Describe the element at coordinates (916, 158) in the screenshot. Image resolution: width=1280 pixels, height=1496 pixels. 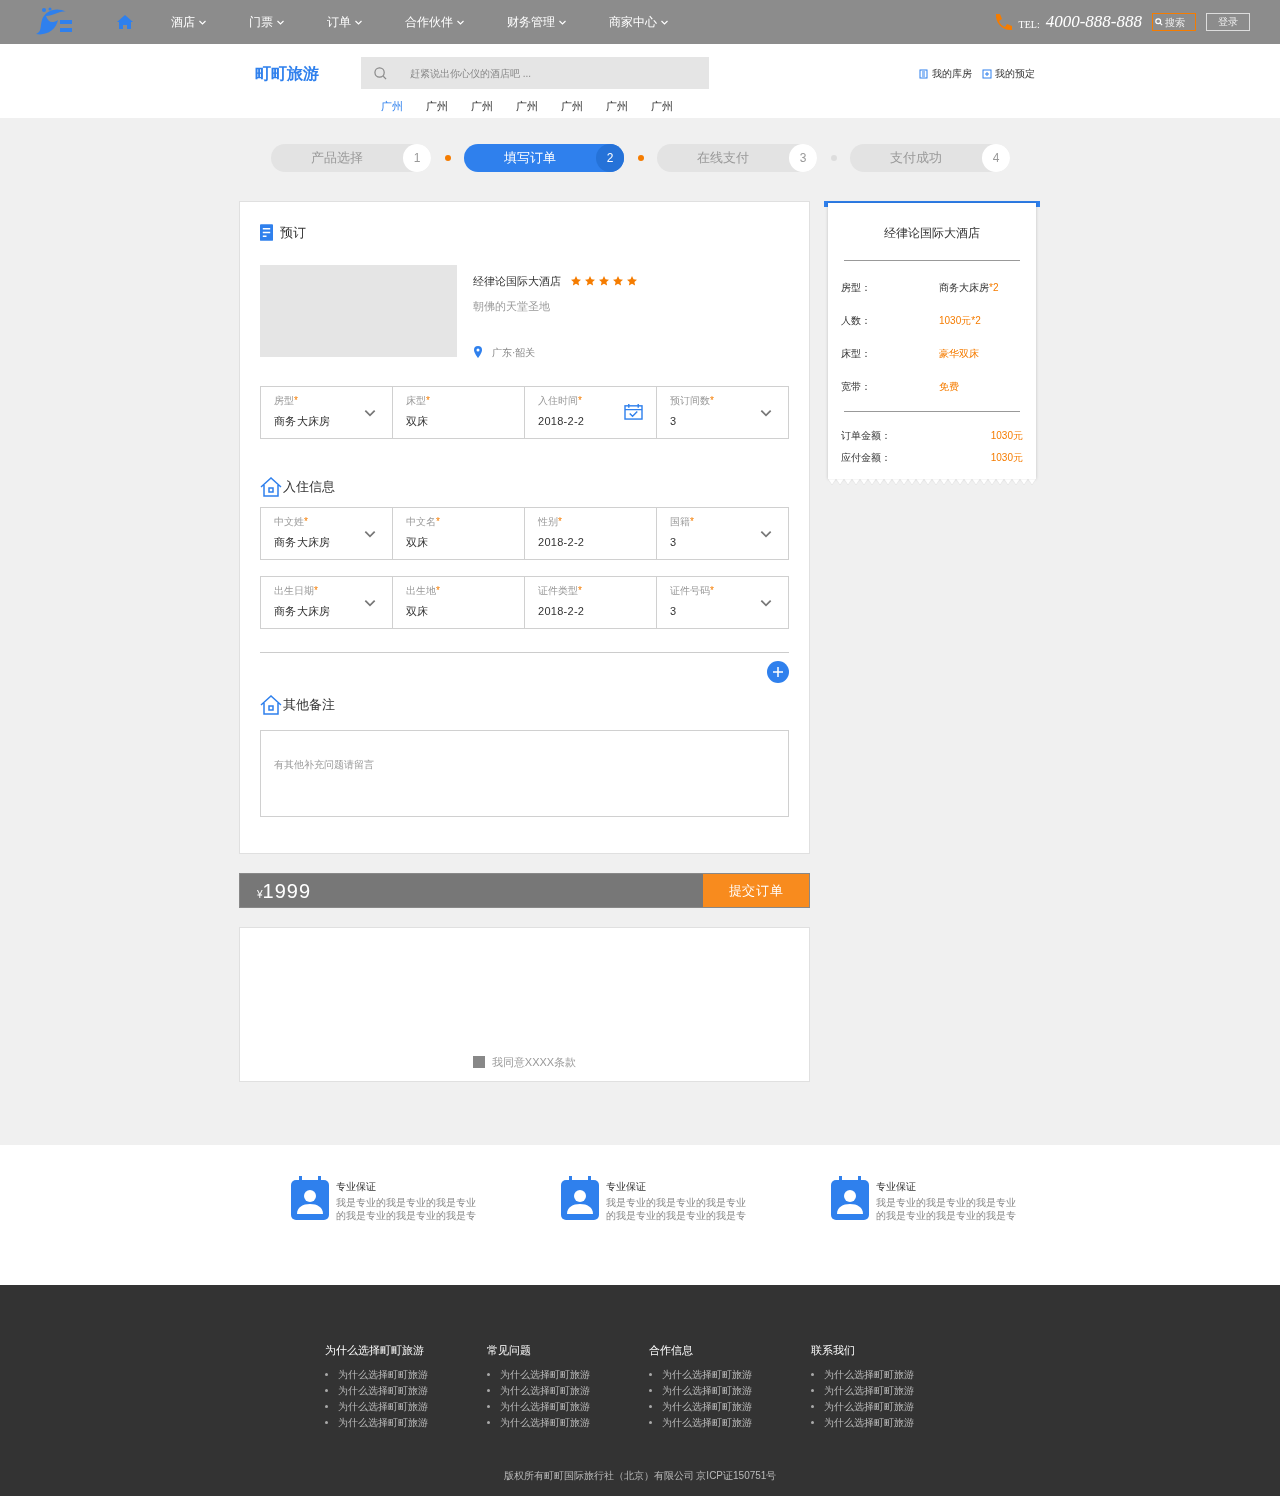
I see `step-label: 支付成功` at that location.